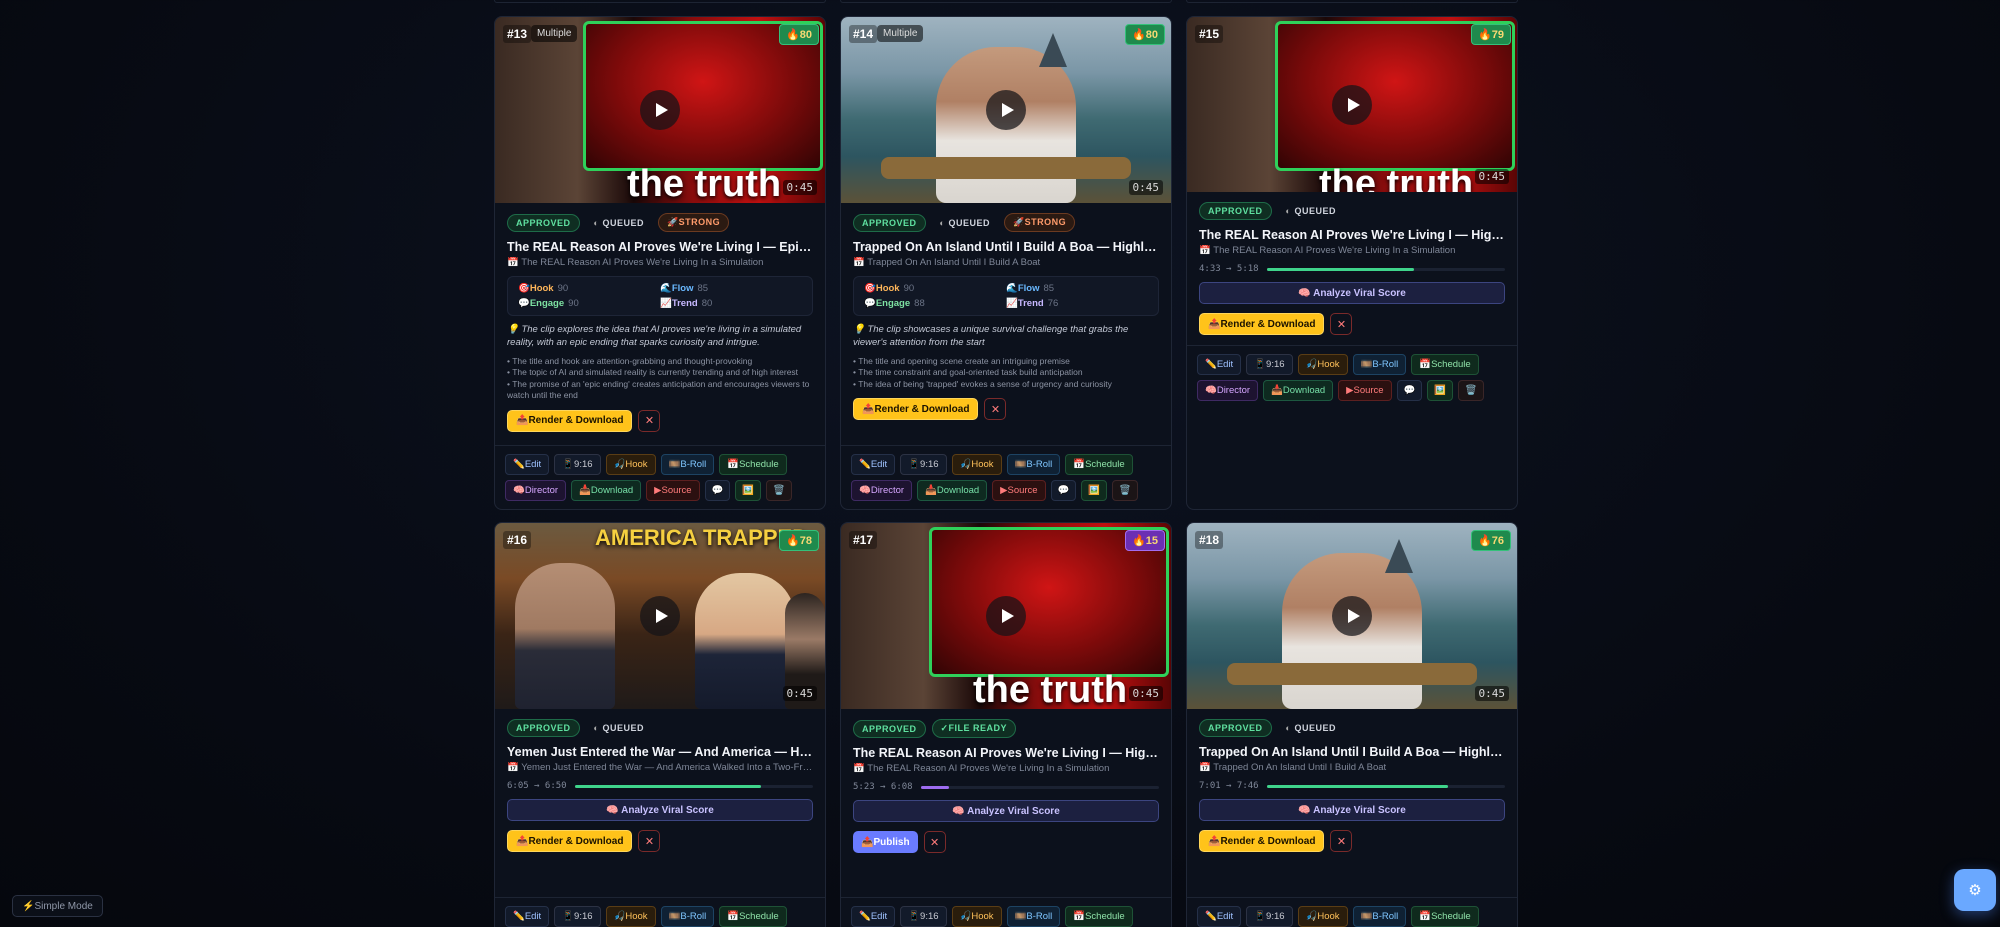  I want to click on clip-thumbnail: the truth #13 Multiple 🔥80 0:45, so click(660, 110).